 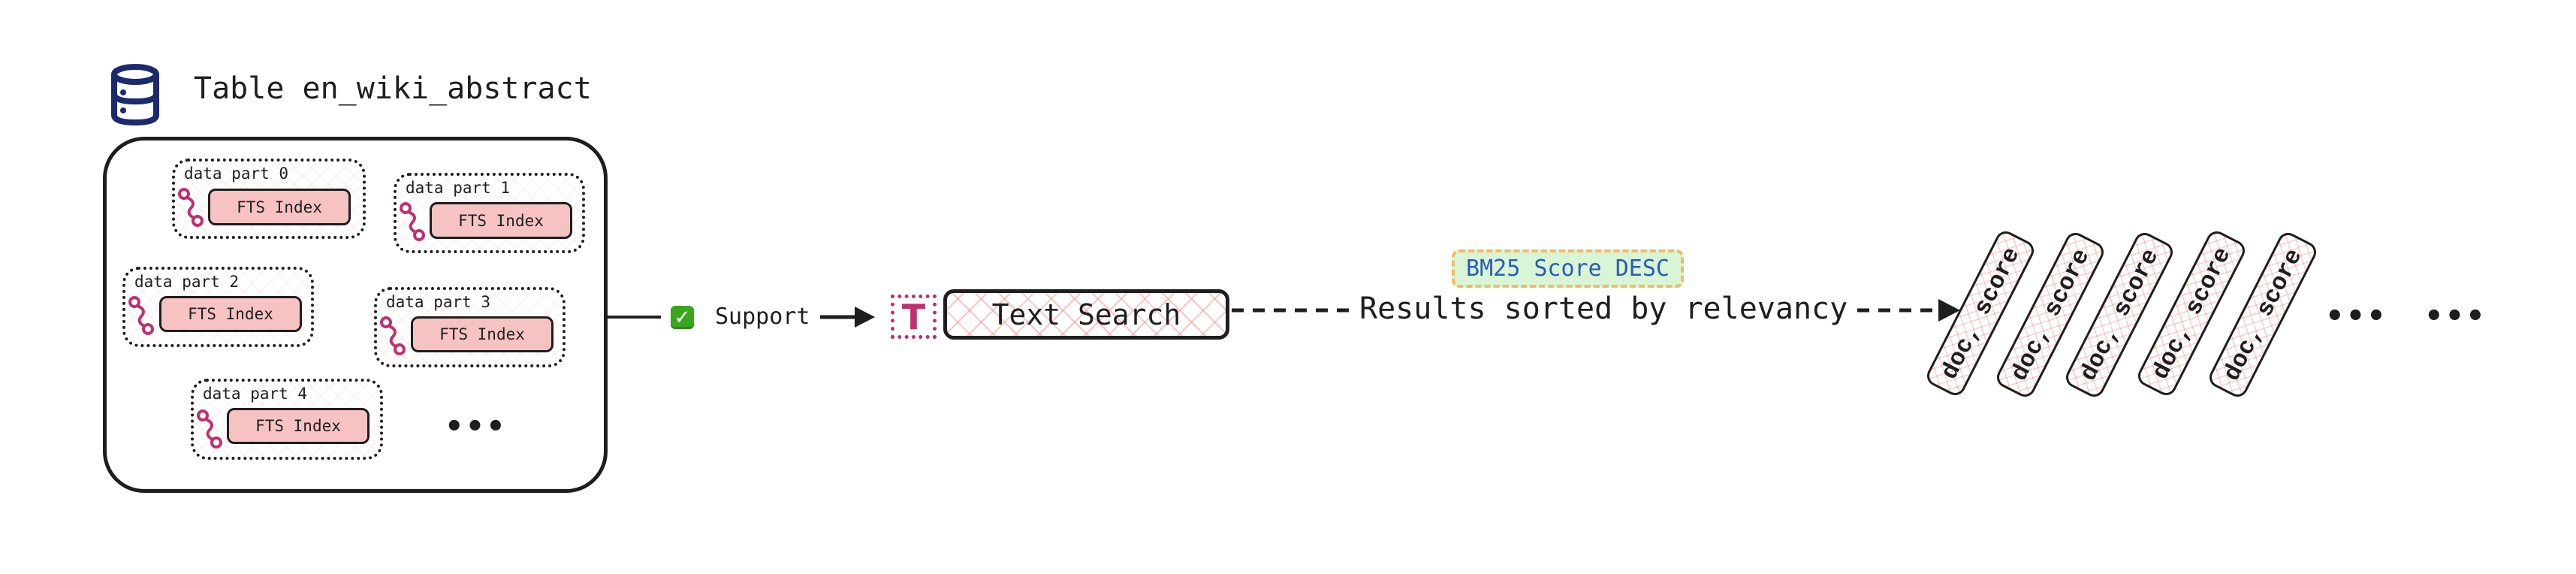 I want to click on data-part-4: data part 4 FTS Index, so click(x=287, y=419).